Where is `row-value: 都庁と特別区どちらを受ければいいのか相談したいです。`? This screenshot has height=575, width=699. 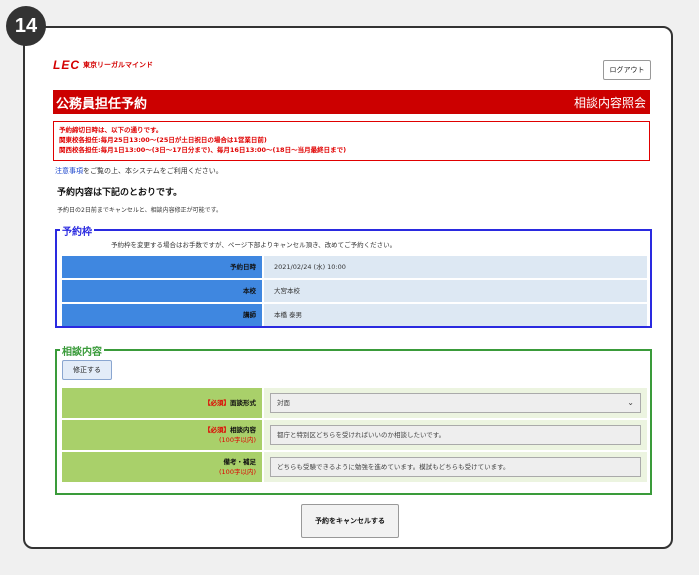 row-value: 都庁と特別区どちらを受ければいいのか相談したいです。 is located at coordinates (455, 435).